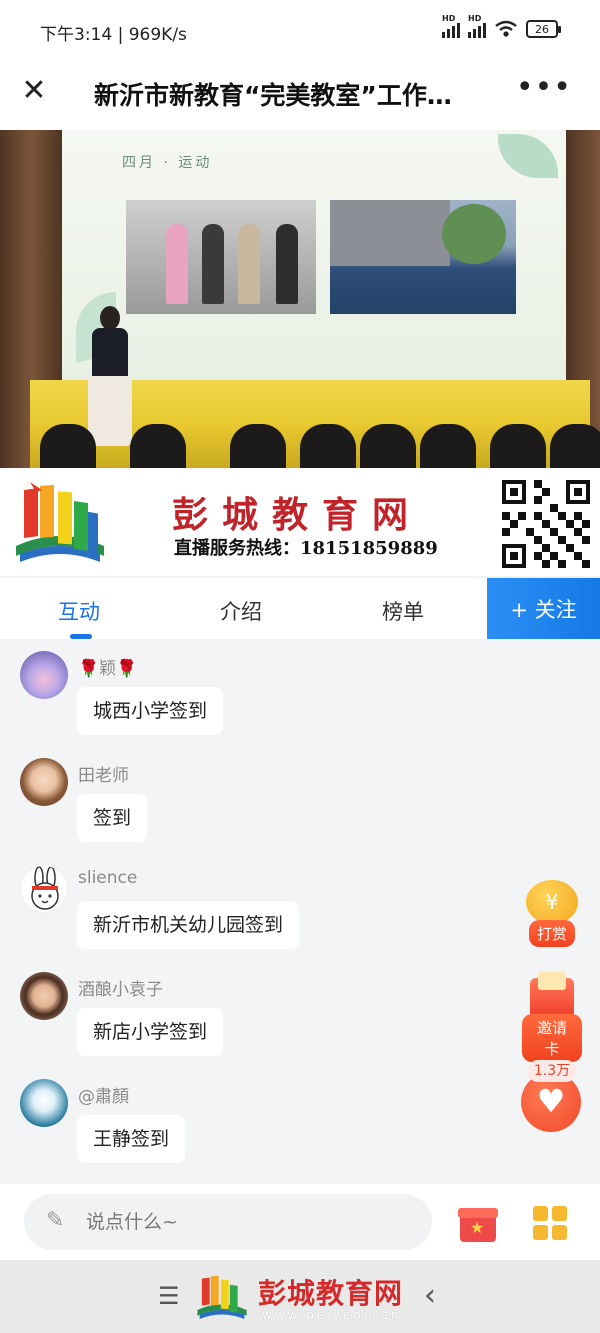 This screenshot has width=600, height=1333. What do you see at coordinates (300, 440) in the screenshot?
I see `audience` at bounding box center [300, 440].